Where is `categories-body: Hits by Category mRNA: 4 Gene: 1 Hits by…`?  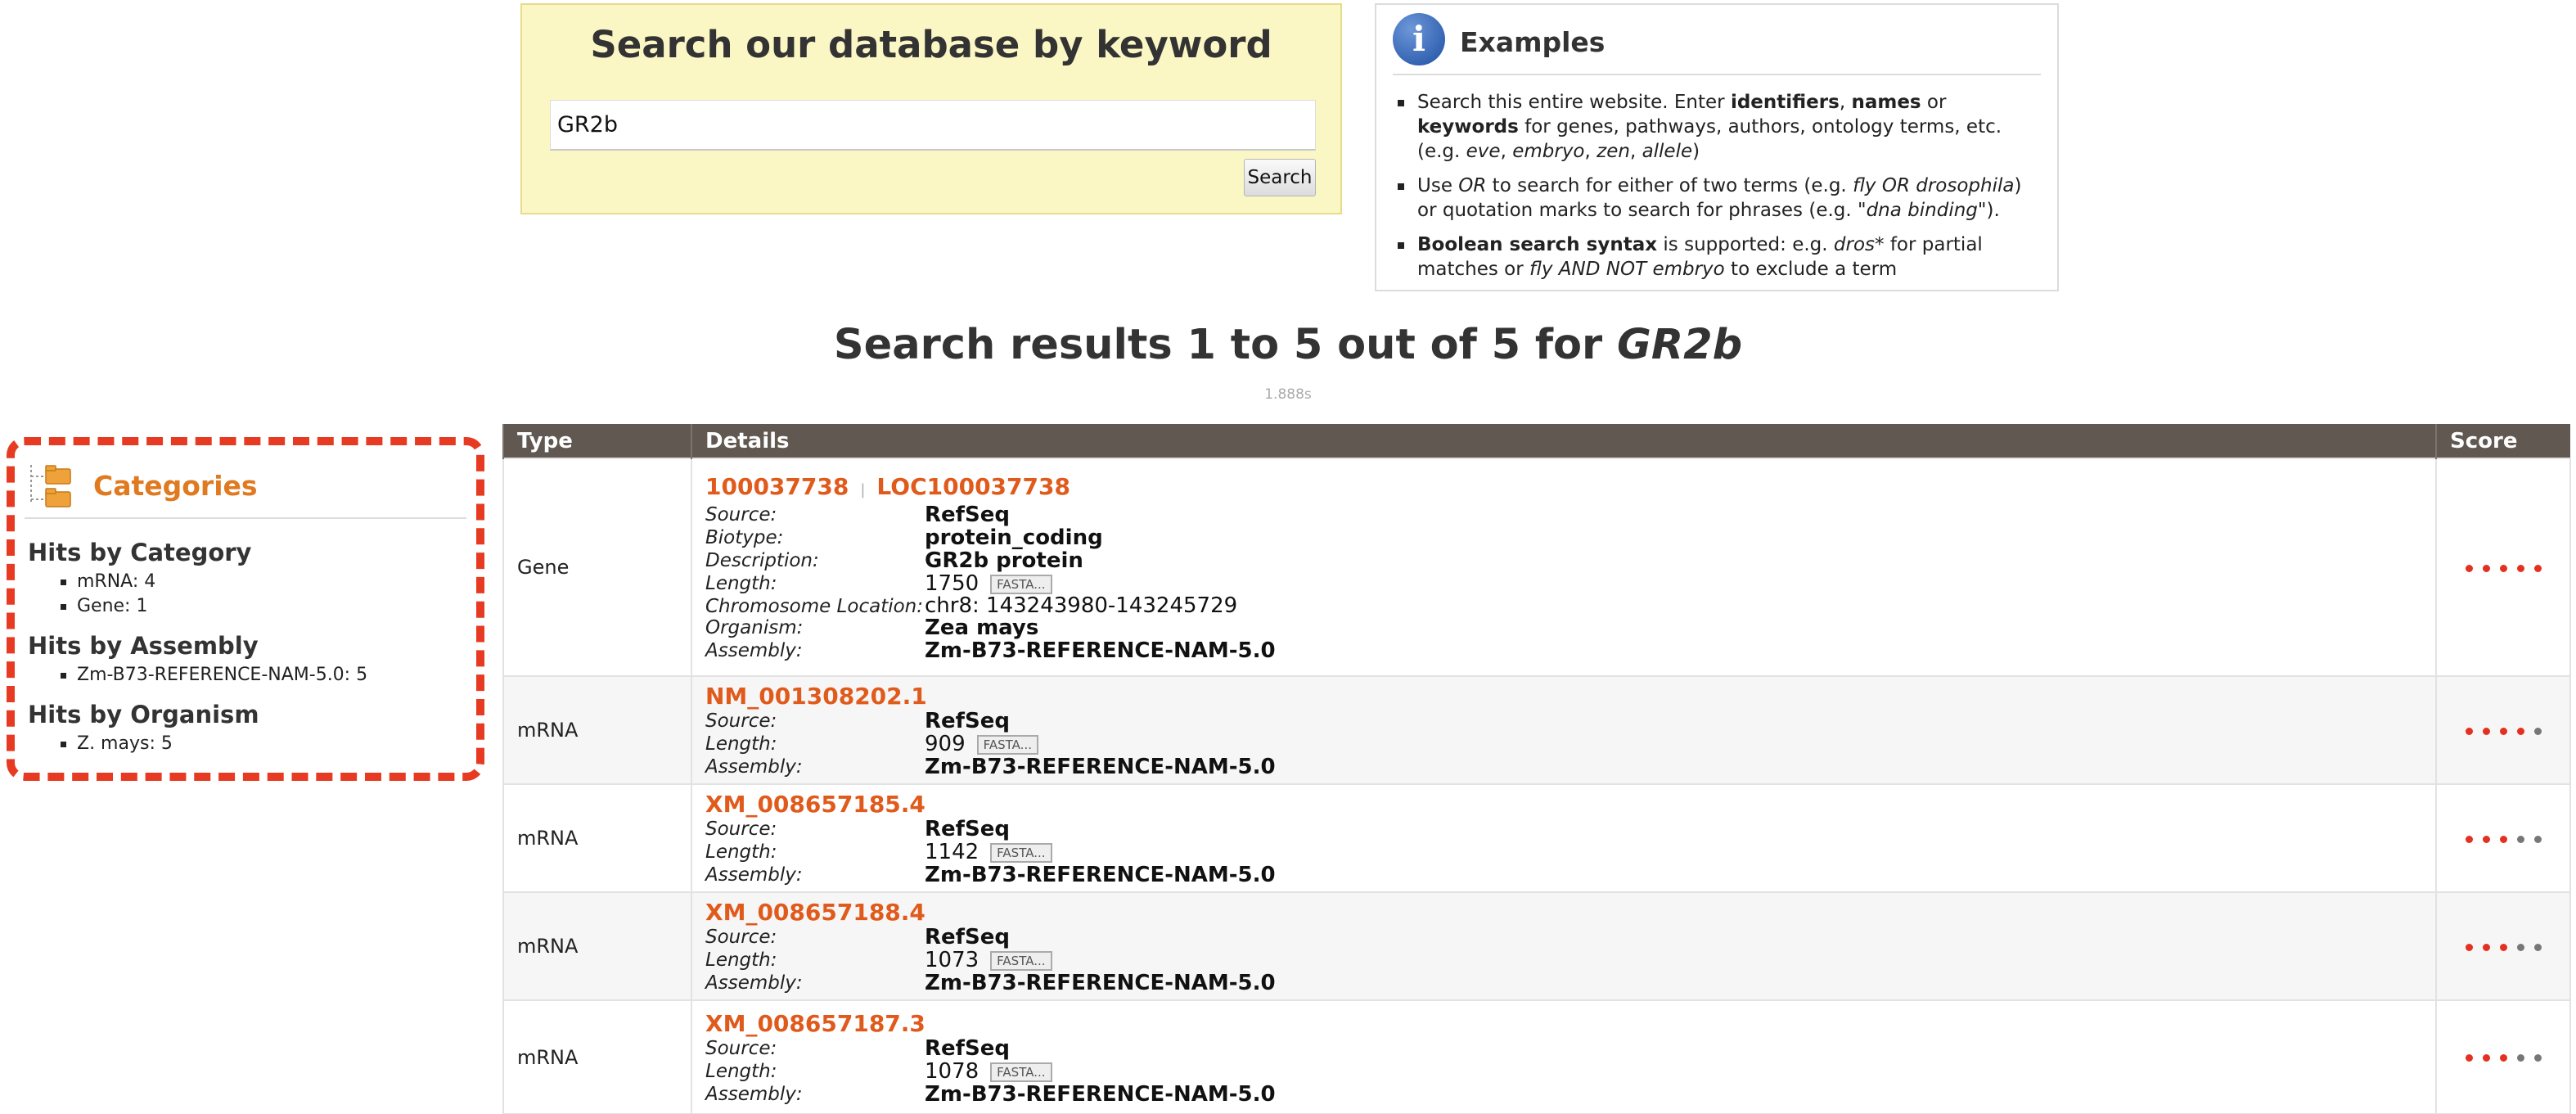
categories-body: Hits by Category mRNA: 4 Gene: 1 Hits by… is located at coordinates (247, 652).